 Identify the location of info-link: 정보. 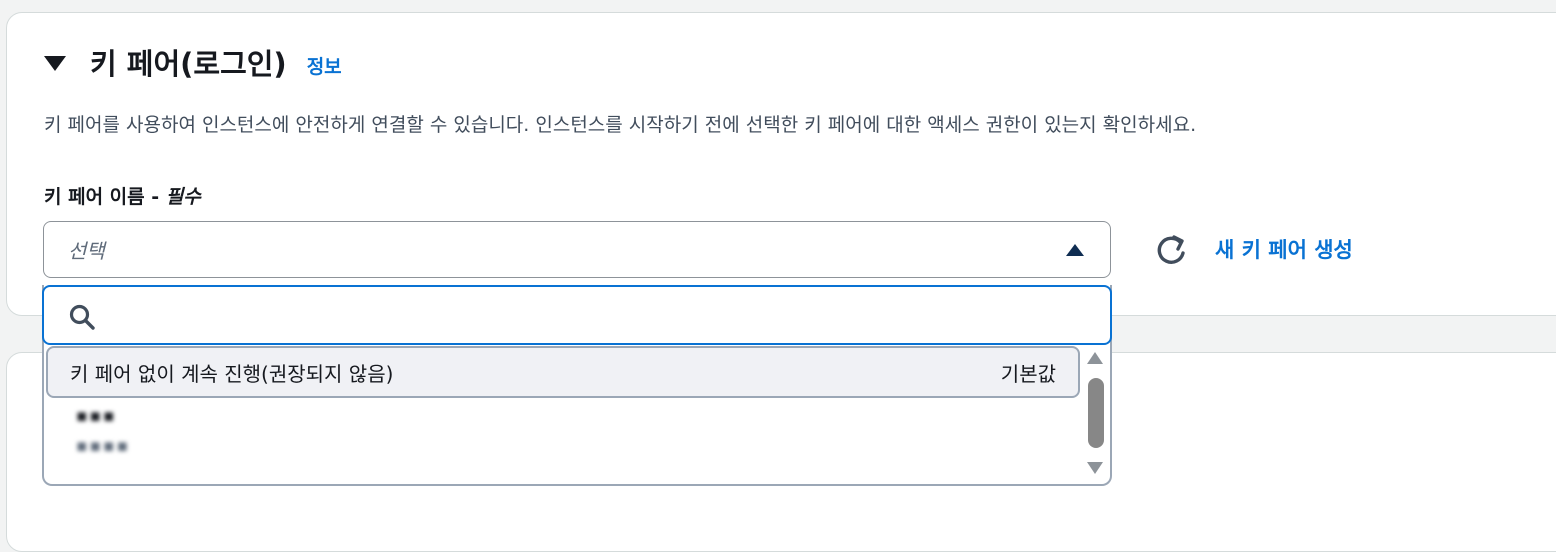
(324, 65).